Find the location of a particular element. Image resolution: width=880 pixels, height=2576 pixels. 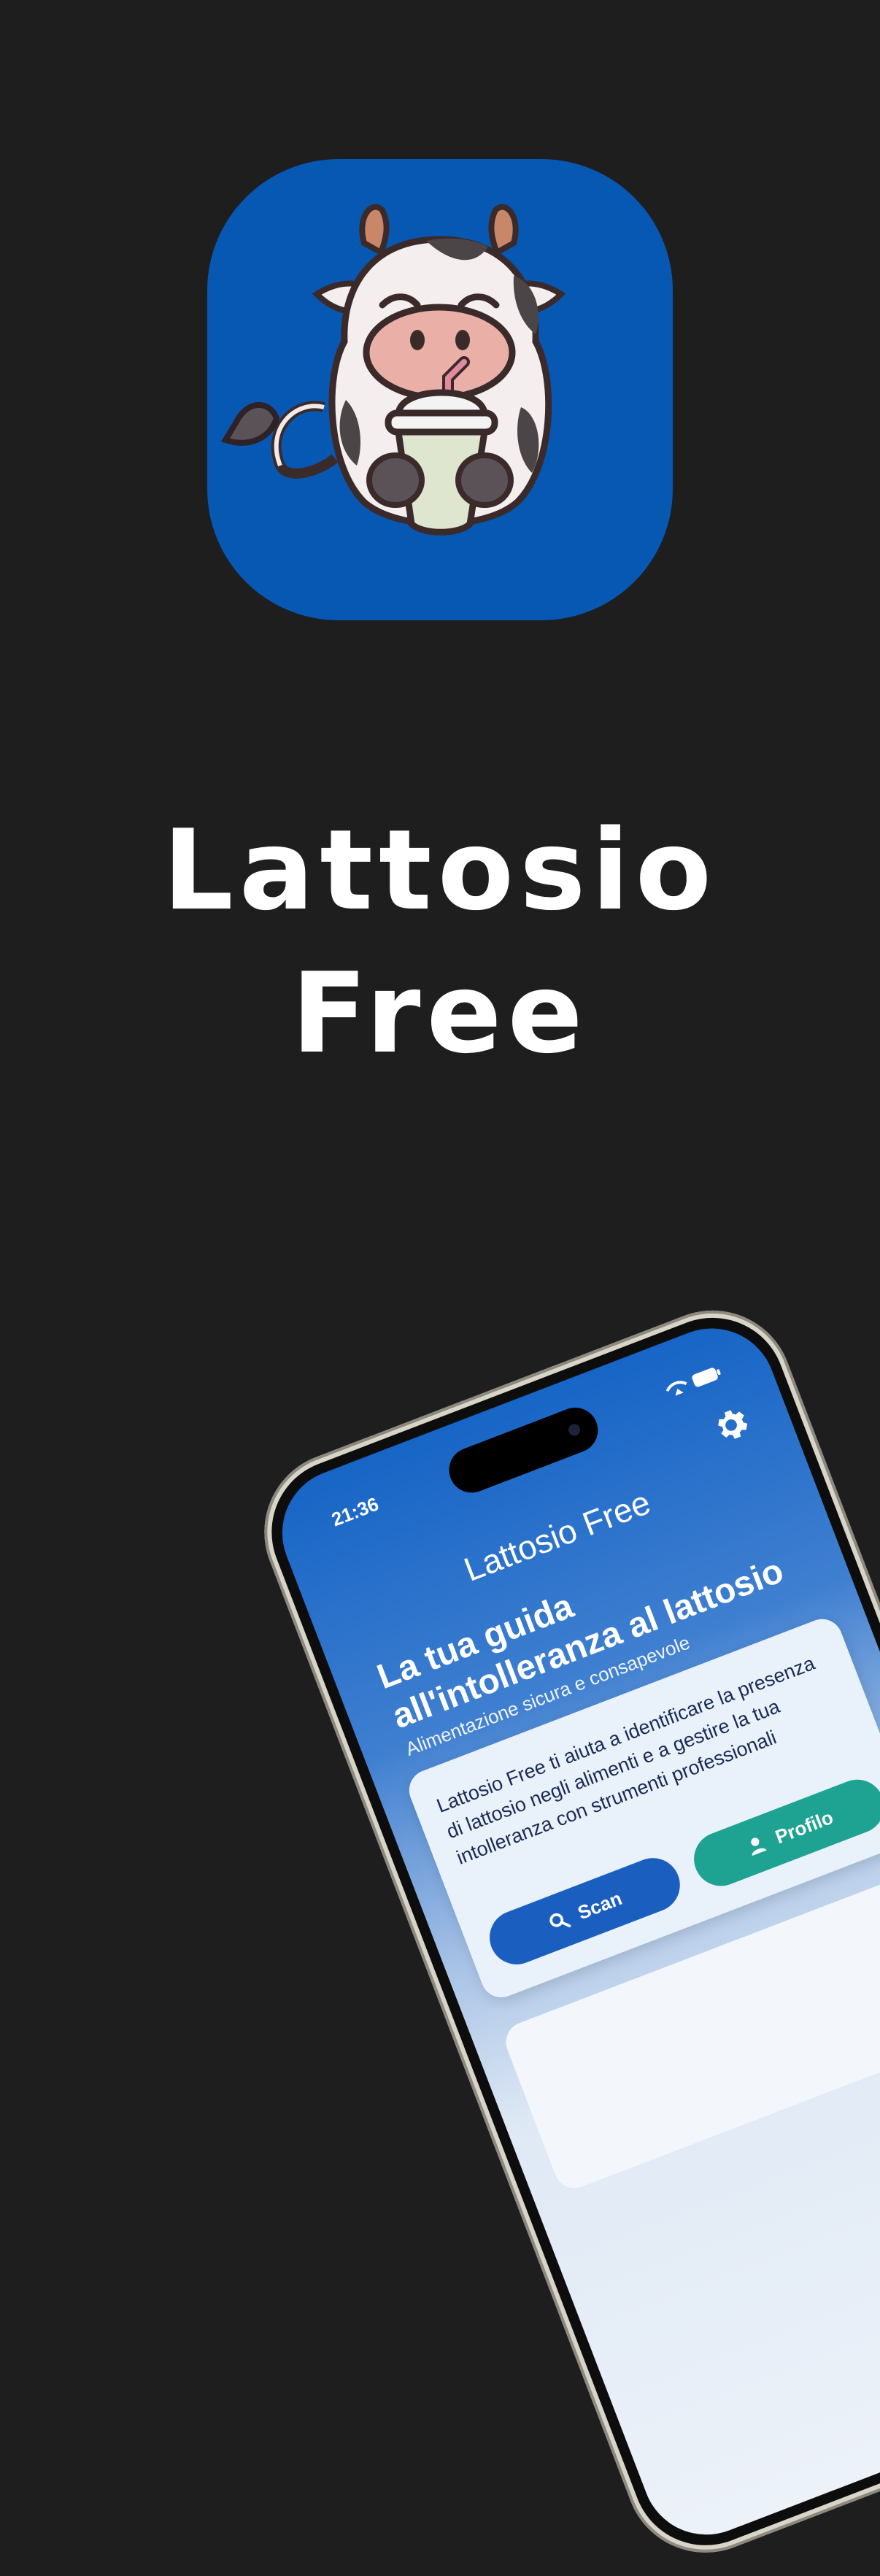

search-icon is located at coordinates (560, 1920).